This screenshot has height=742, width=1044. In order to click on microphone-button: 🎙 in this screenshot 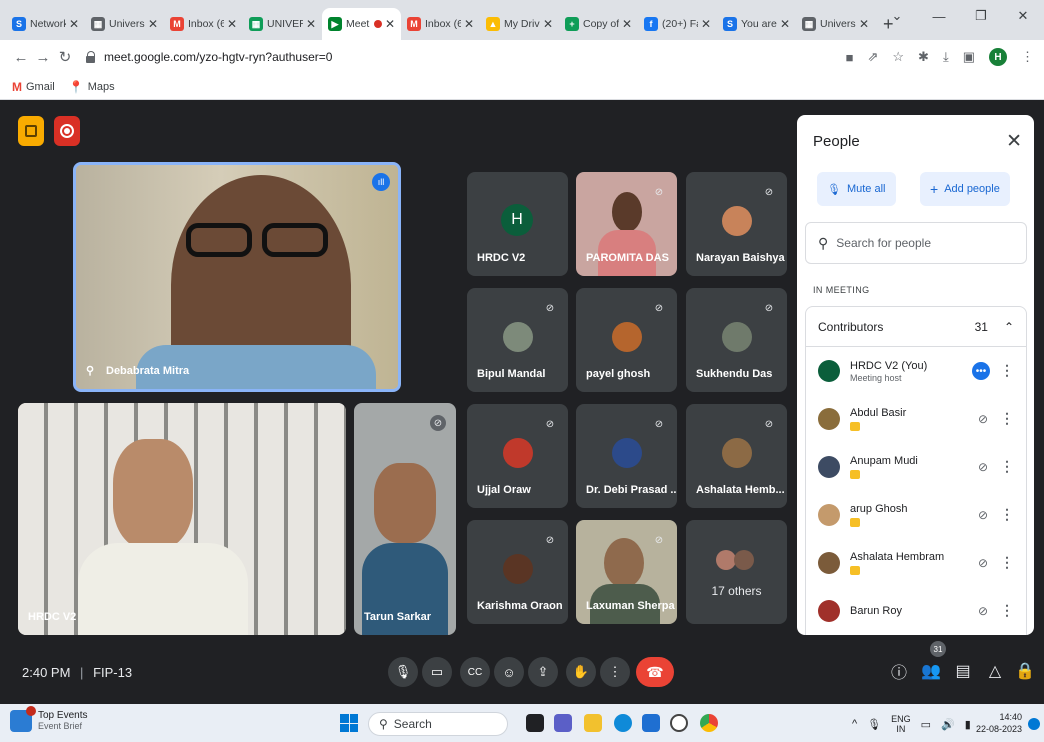, I will do `click(403, 672)`.